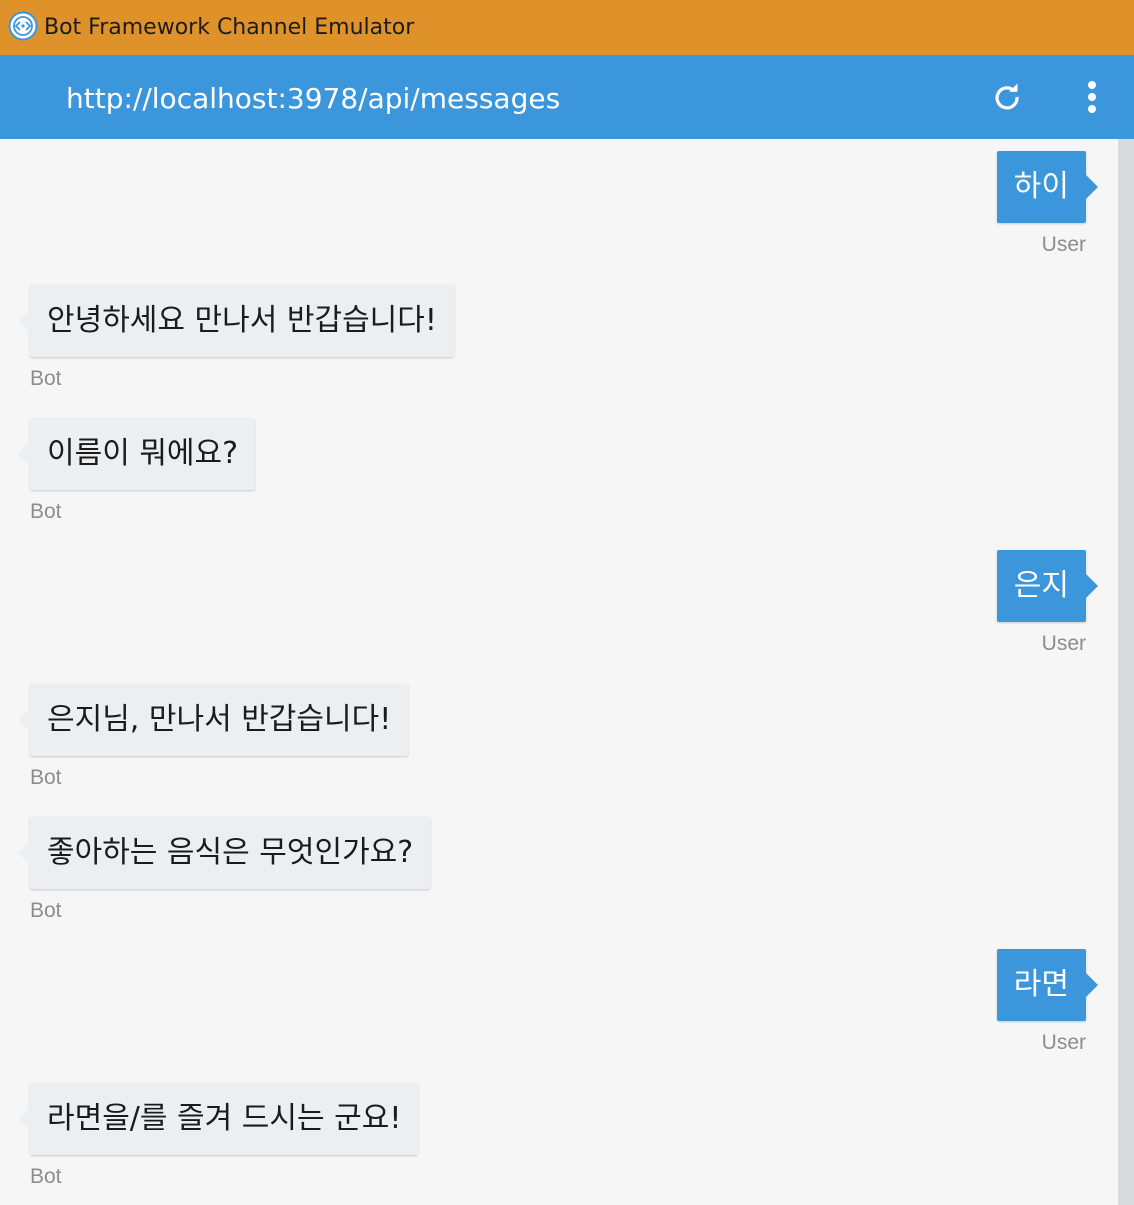 The width and height of the screenshot is (1134, 1205). Describe the element at coordinates (229, 27) in the screenshot. I see `window-title: Bot Framework Channel Emulator` at that location.